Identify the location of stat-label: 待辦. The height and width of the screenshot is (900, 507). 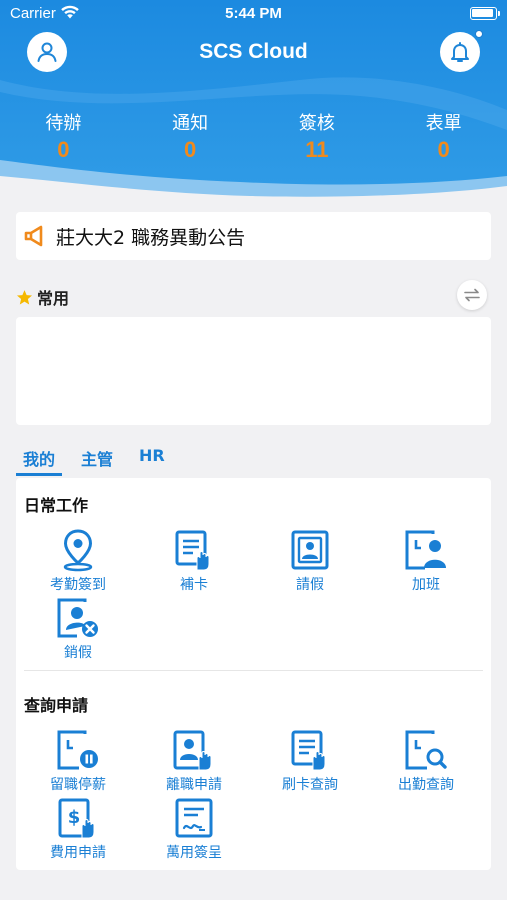
(63, 123).